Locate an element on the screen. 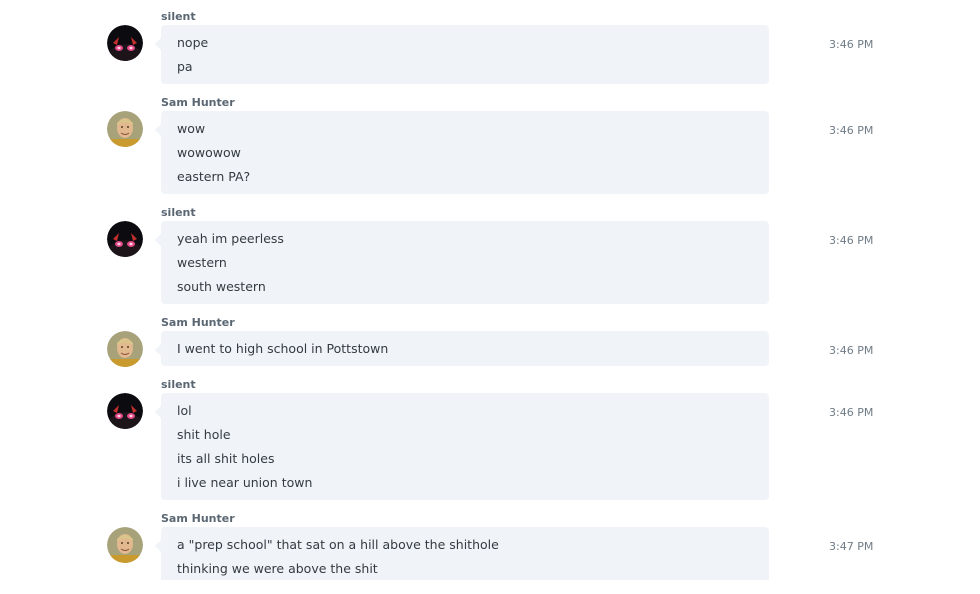  message-line: its all shit holes is located at coordinates (226, 458).